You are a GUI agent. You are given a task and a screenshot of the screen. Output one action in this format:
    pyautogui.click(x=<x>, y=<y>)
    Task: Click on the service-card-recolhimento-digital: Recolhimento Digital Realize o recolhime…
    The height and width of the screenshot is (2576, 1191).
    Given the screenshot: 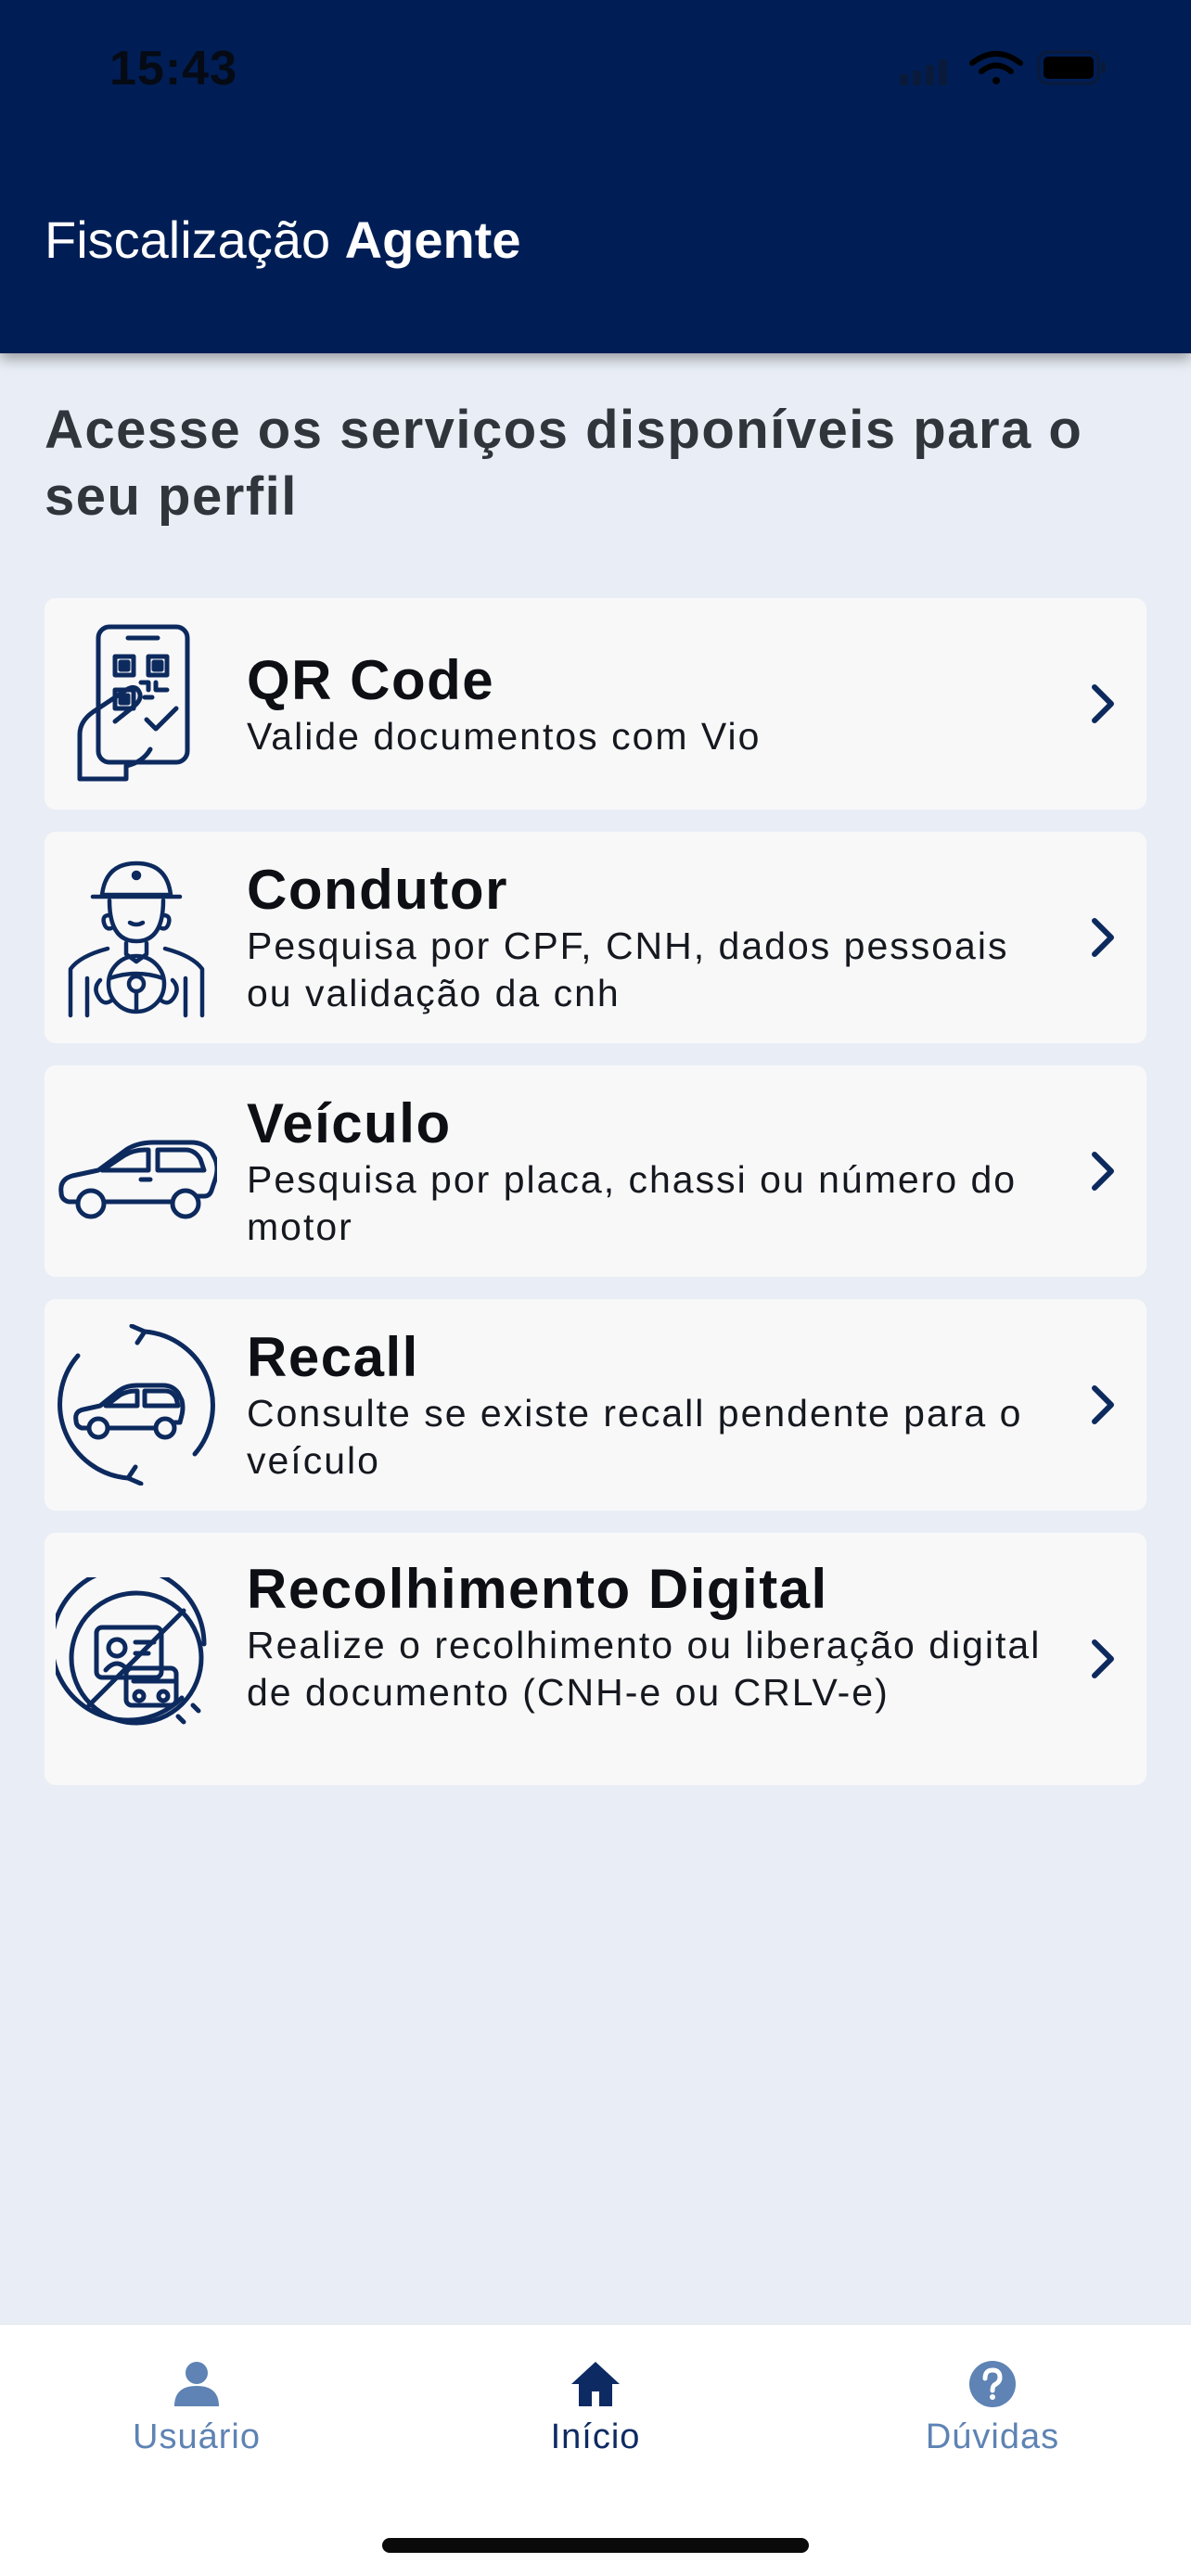 What is the action you would take?
    pyautogui.click(x=595, y=1659)
    